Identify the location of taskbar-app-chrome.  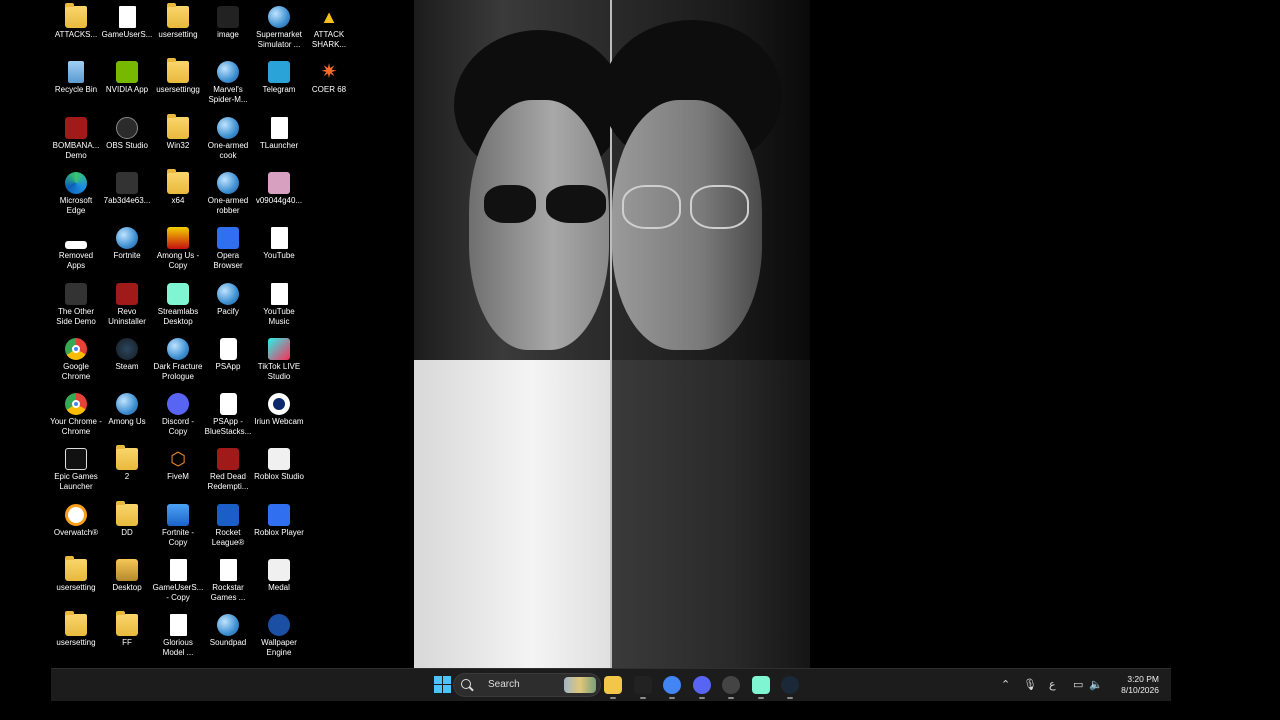
(672, 687).